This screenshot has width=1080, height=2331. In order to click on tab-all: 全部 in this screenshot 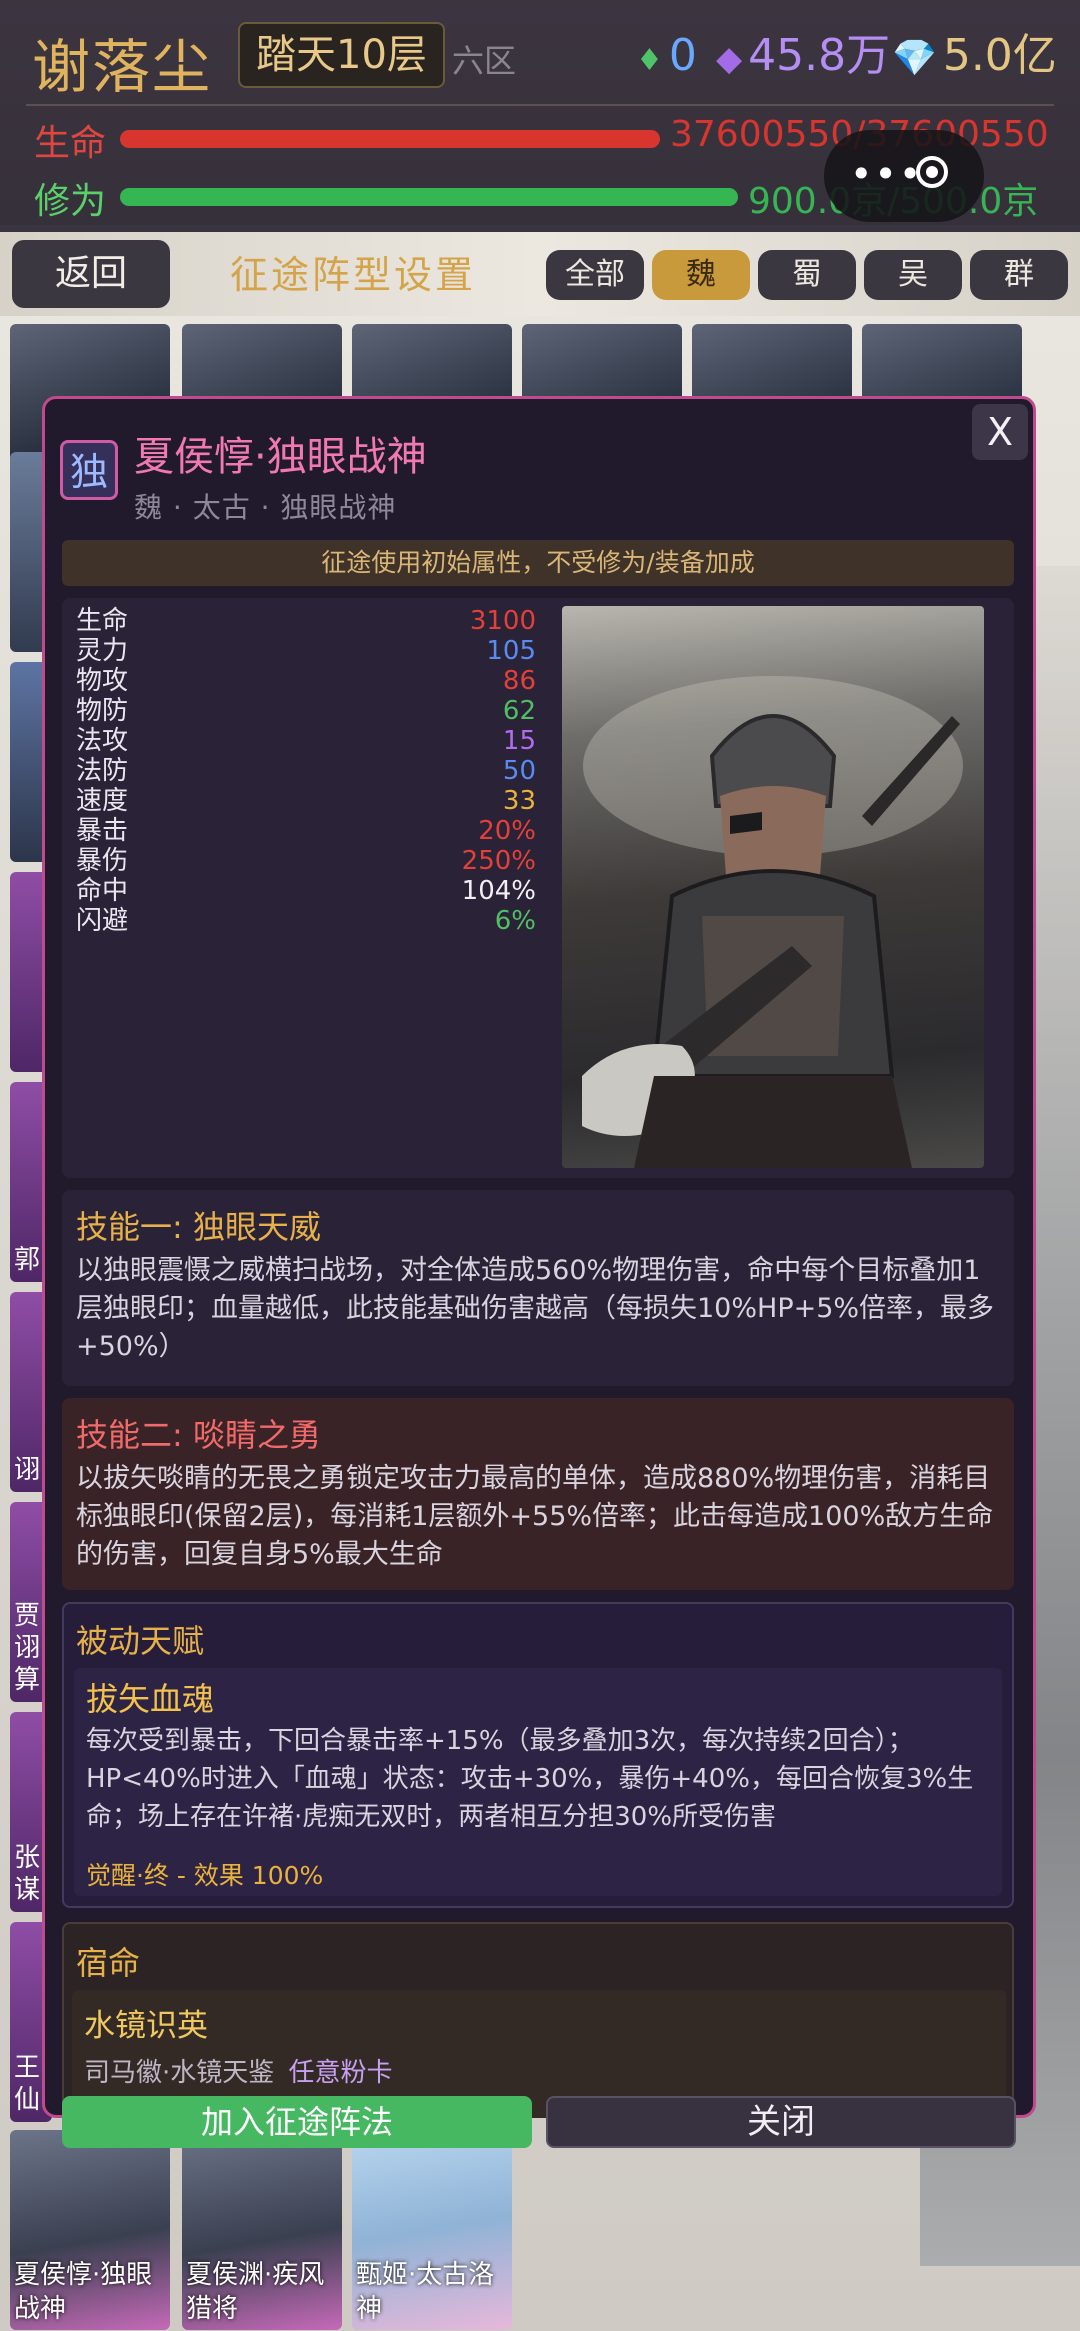, I will do `click(595, 275)`.